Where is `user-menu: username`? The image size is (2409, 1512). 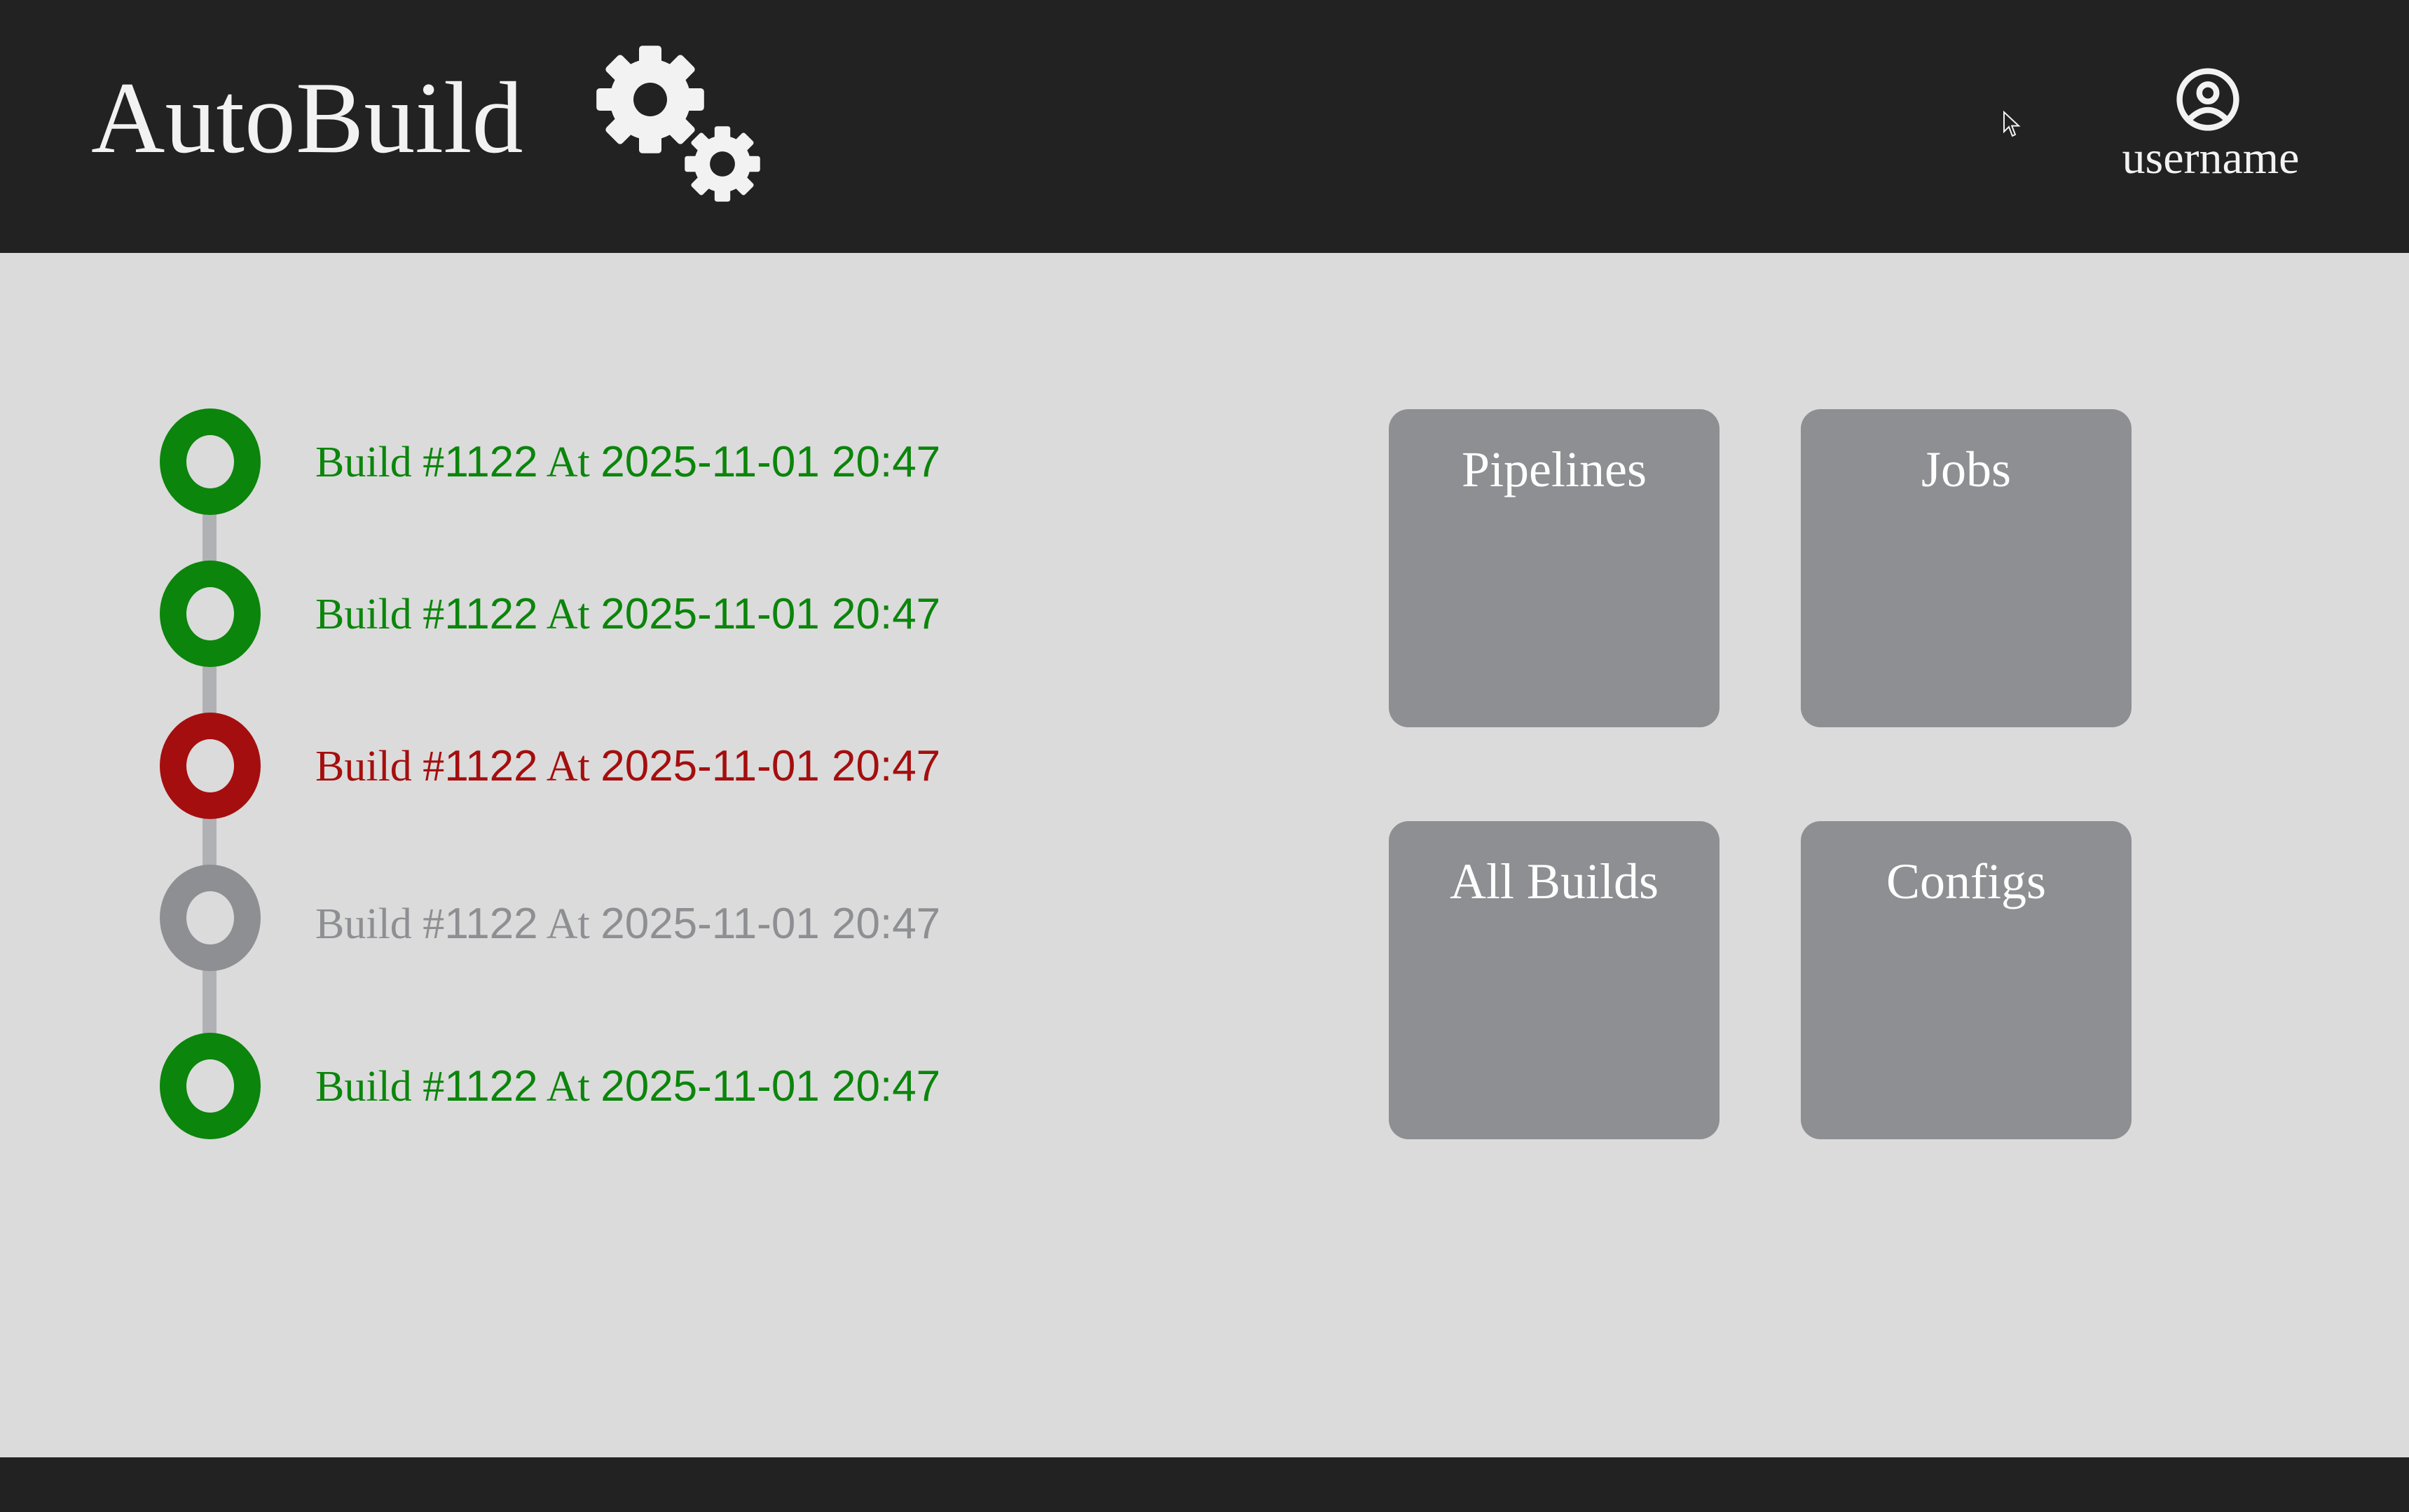
user-menu: username is located at coordinates (2210, 130).